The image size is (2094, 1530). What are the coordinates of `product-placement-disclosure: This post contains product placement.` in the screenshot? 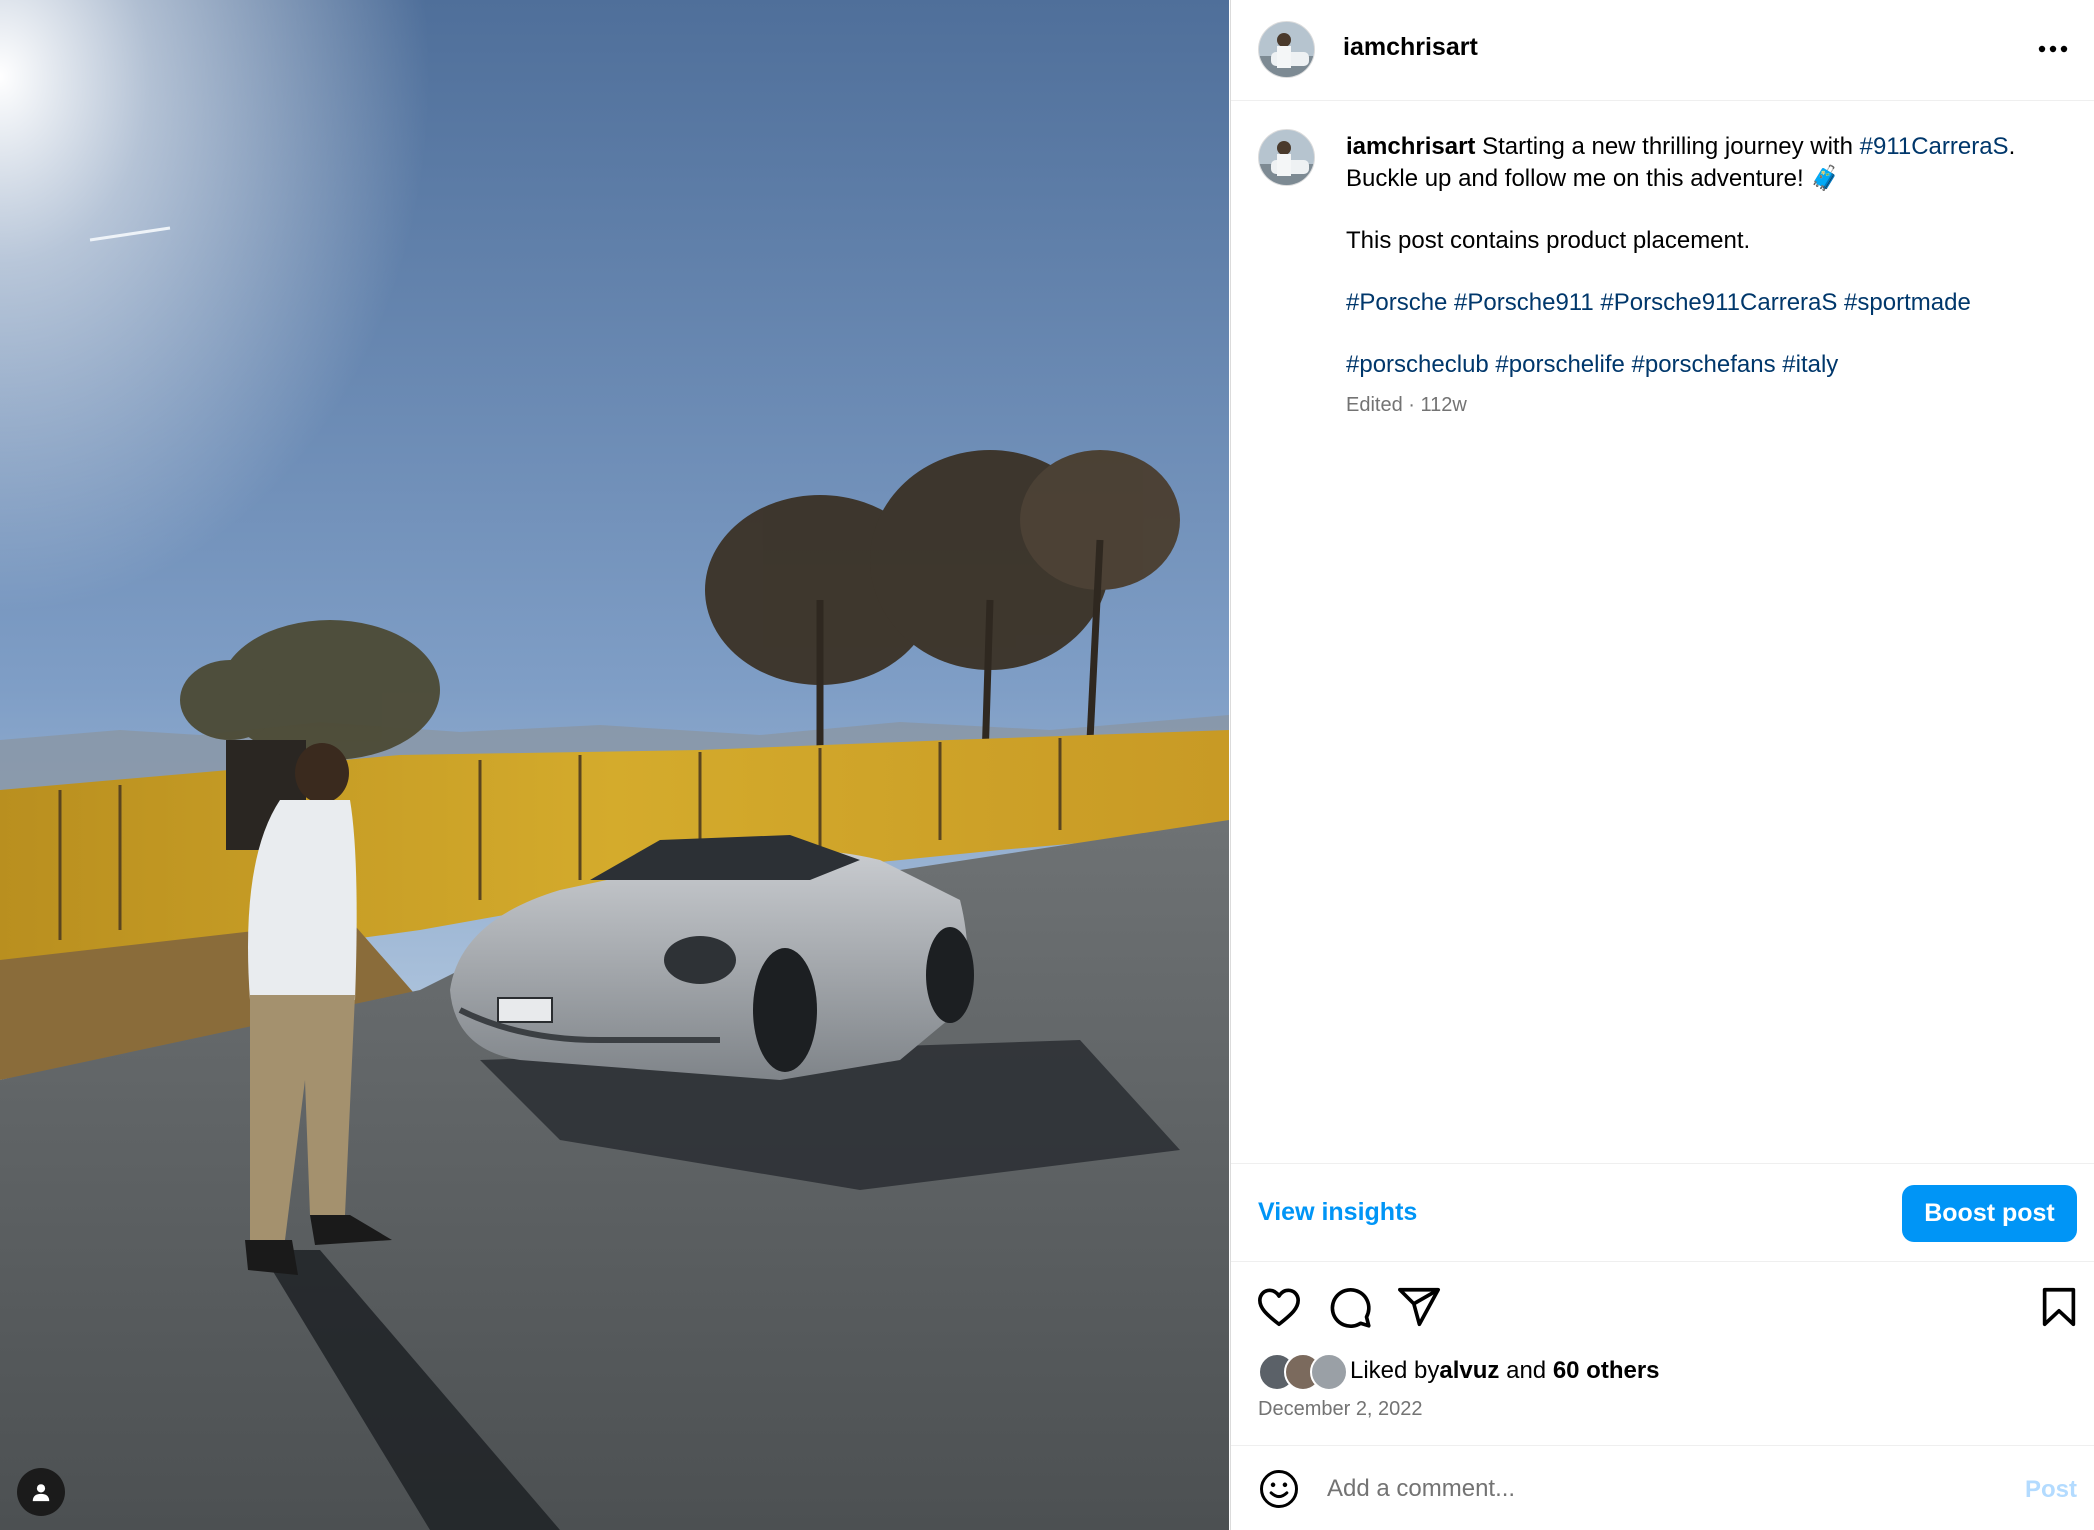 It's located at (1548, 240).